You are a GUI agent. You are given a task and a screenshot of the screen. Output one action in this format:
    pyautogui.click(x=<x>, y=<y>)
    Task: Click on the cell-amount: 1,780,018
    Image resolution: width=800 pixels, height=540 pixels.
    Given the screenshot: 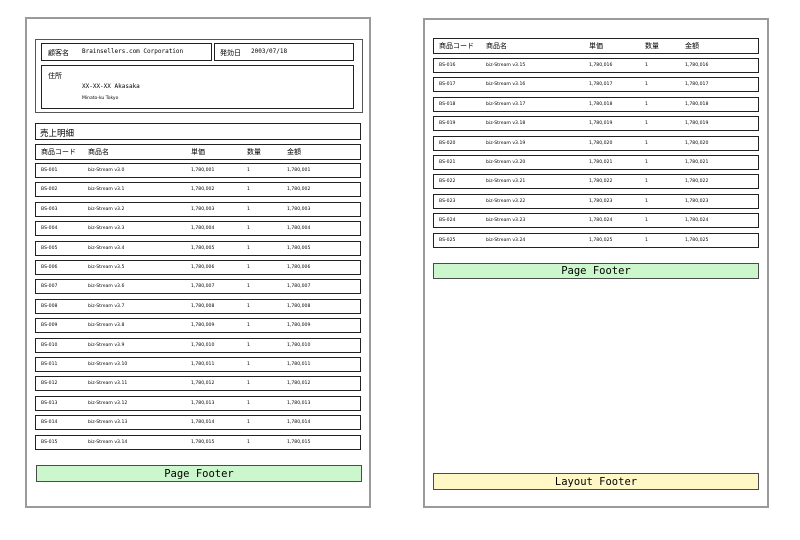 What is the action you would take?
    pyautogui.click(x=697, y=104)
    